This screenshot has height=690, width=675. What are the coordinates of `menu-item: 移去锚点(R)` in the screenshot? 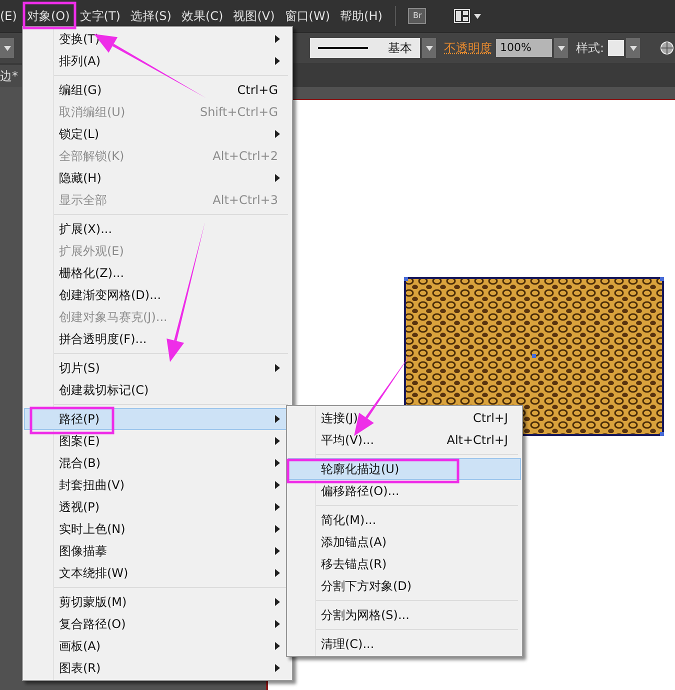 It's located at (404, 564).